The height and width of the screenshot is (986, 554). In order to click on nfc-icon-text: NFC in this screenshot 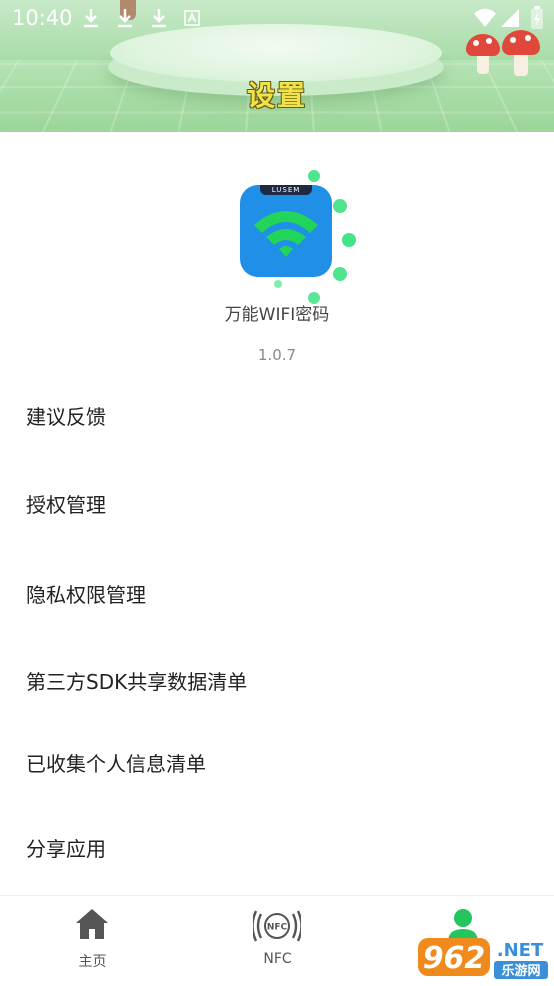, I will do `click(277, 928)`.